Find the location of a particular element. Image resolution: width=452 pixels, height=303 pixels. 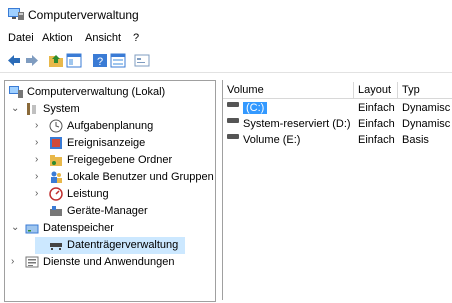

tree-label-datentraegerverwaltung: Datenträgerverwaltung is located at coordinates (123, 245).